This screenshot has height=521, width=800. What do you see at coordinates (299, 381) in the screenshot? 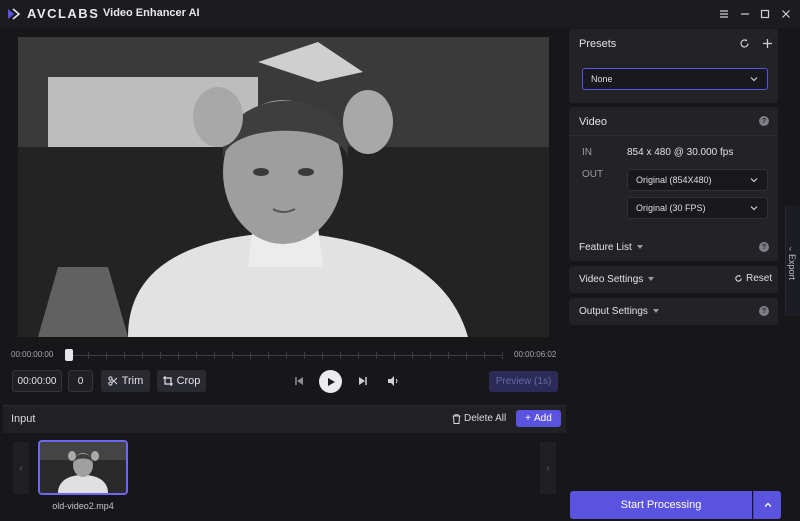
I see `skip-back-icon` at bounding box center [299, 381].